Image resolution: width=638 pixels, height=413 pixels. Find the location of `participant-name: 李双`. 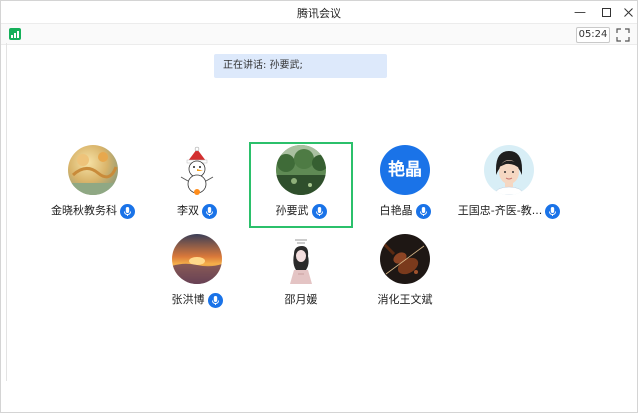

participant-name: 李双 is located at coordinates (188, 210).